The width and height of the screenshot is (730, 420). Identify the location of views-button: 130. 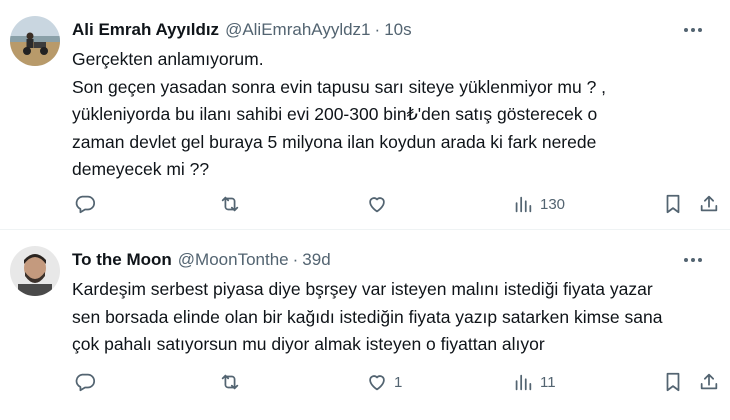
(538, 204).